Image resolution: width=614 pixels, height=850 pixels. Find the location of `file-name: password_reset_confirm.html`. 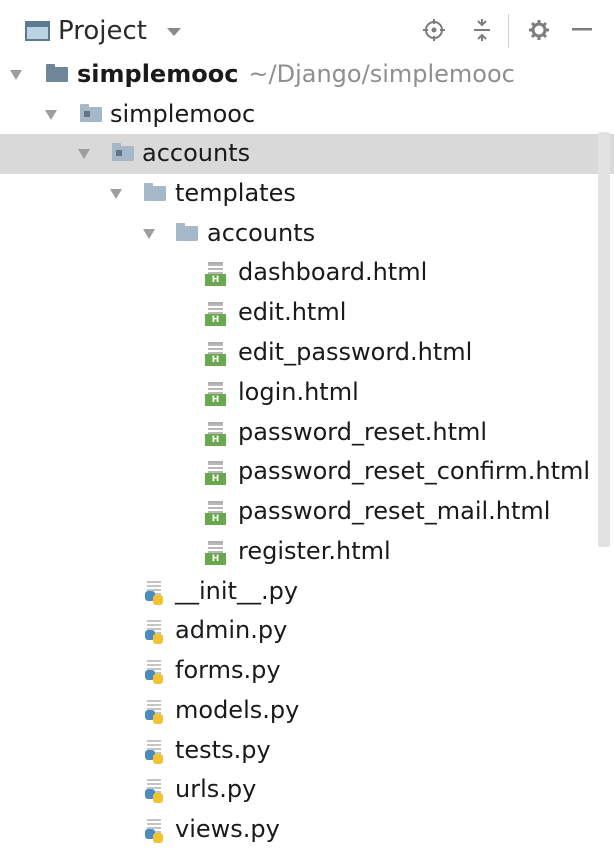

file-name: password_reset_confirm.html is located at coordinates (414, 471).